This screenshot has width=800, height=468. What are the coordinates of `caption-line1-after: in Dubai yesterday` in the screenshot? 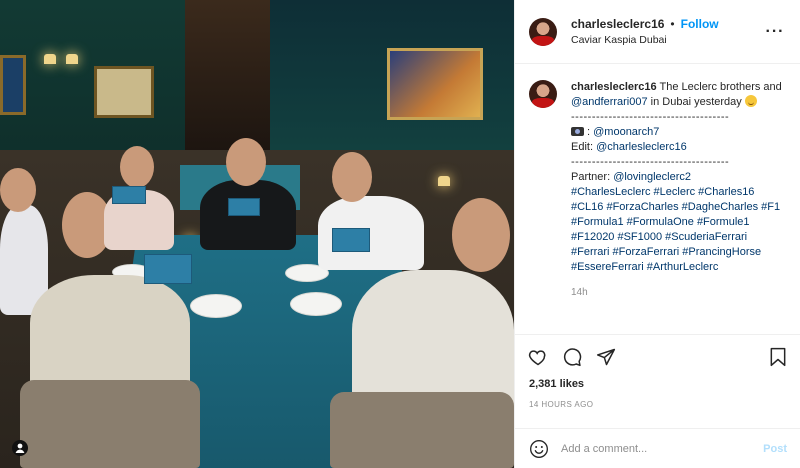 It's located at (696, 102).